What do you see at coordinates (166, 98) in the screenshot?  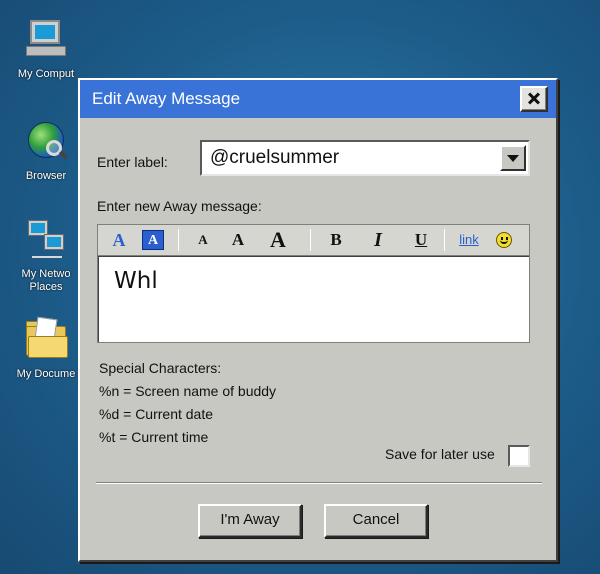 I see `dialog-title: Edit Away Message` at bounding box center [166, 98].